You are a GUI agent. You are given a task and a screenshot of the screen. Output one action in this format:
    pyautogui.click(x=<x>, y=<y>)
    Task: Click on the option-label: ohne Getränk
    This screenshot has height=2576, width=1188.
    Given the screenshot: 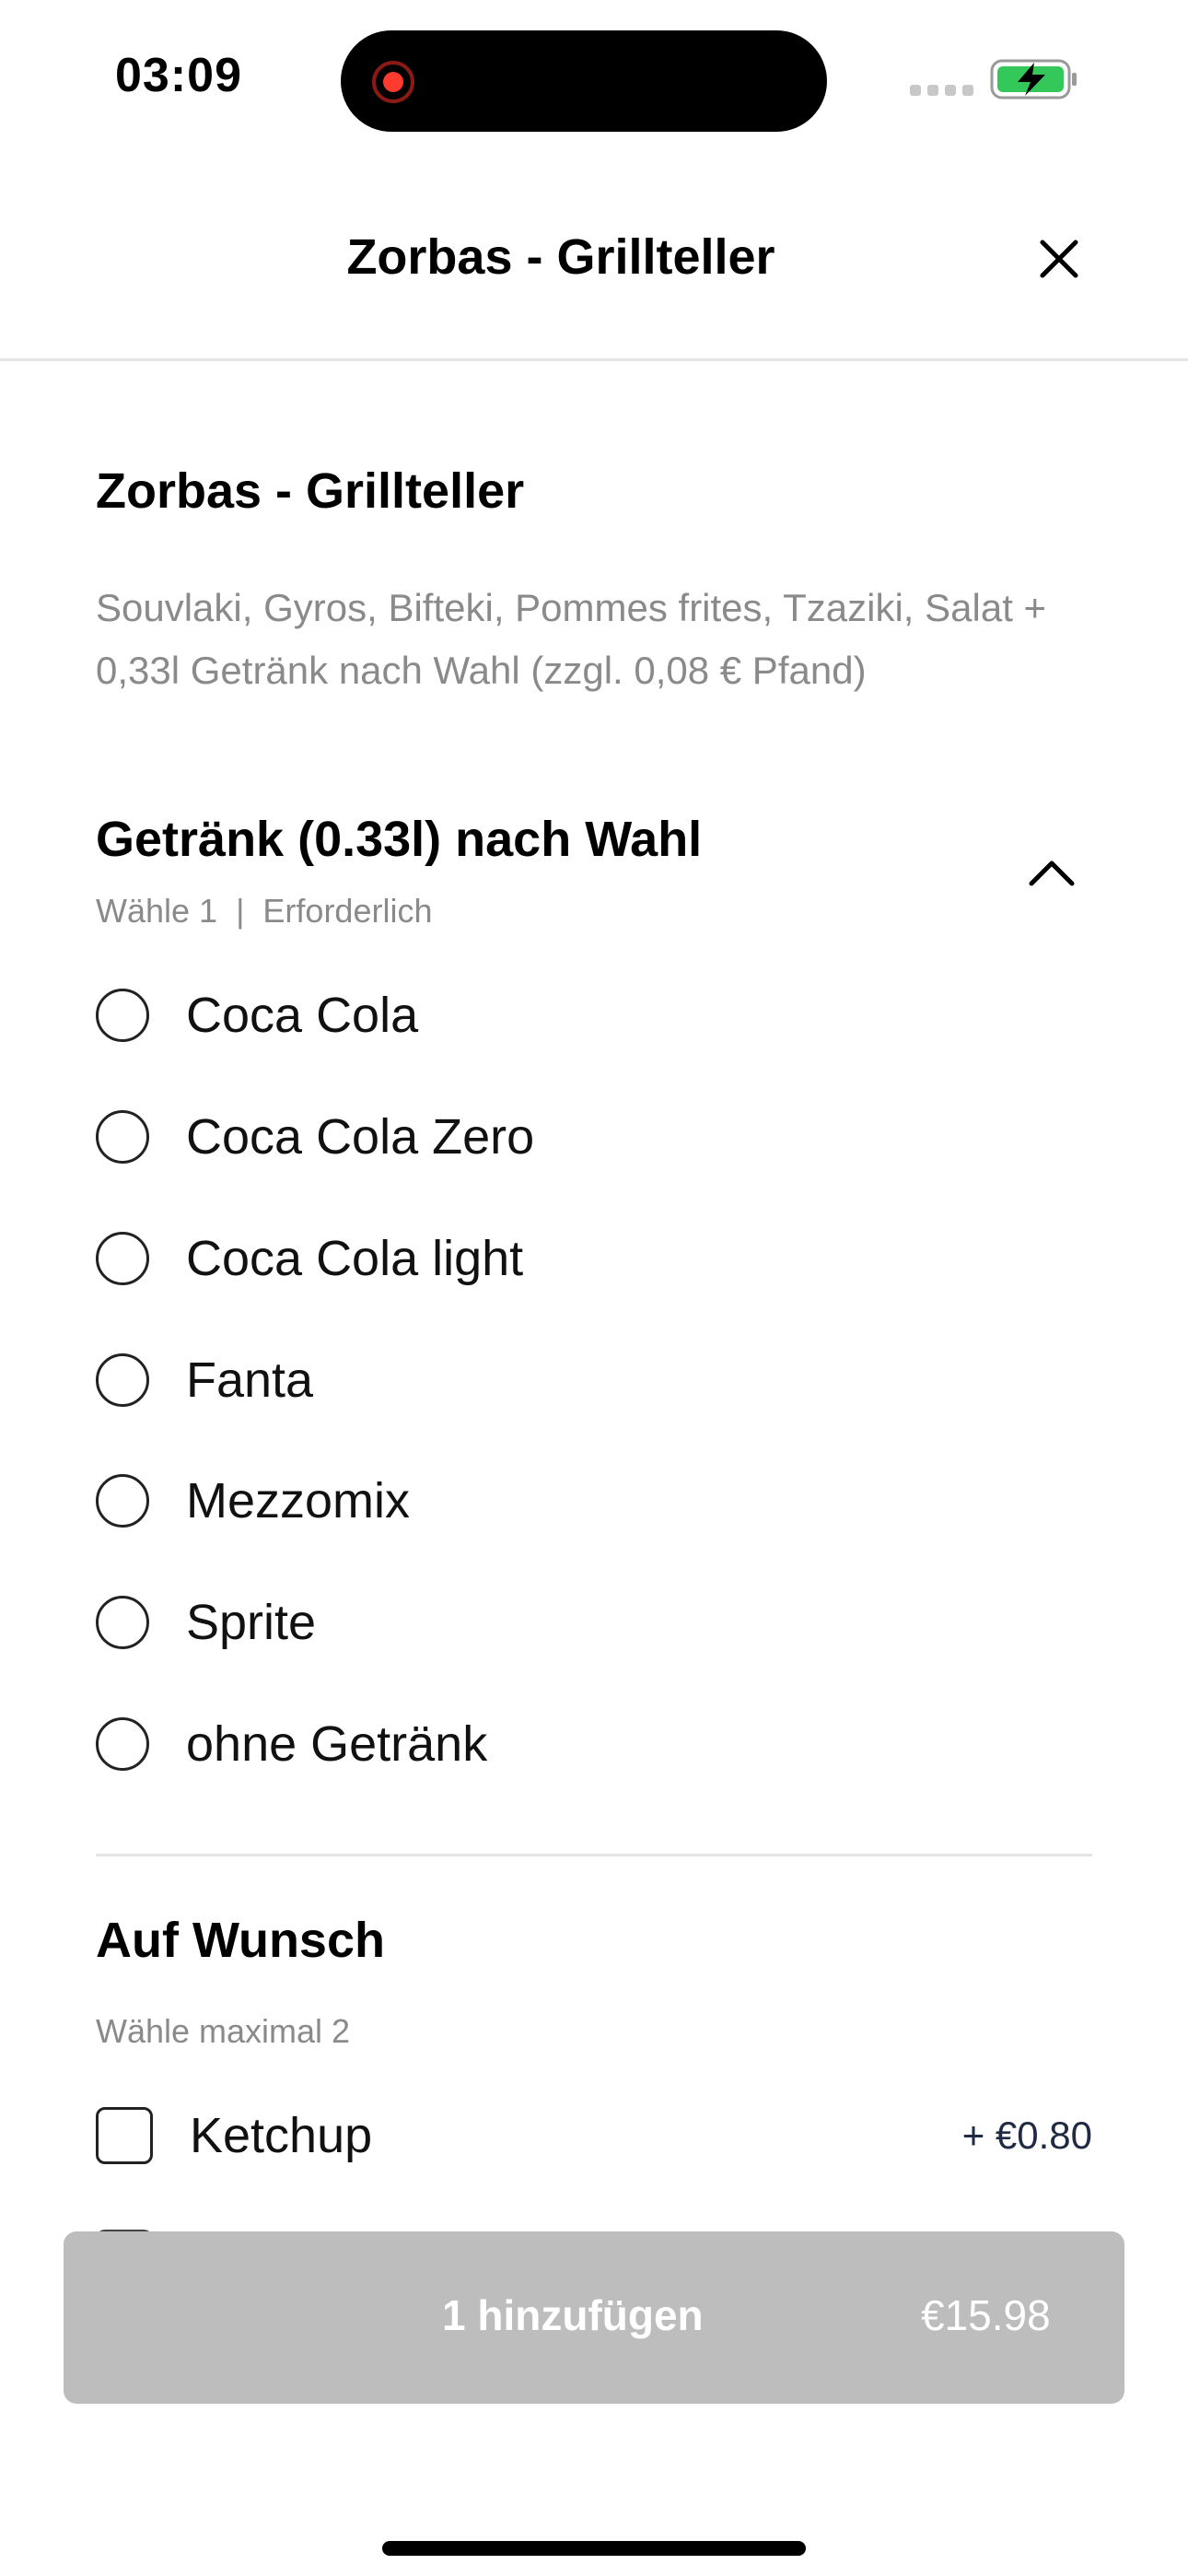 What is the action you would take?
    pyautogui.click(x=337, y=1744)
    